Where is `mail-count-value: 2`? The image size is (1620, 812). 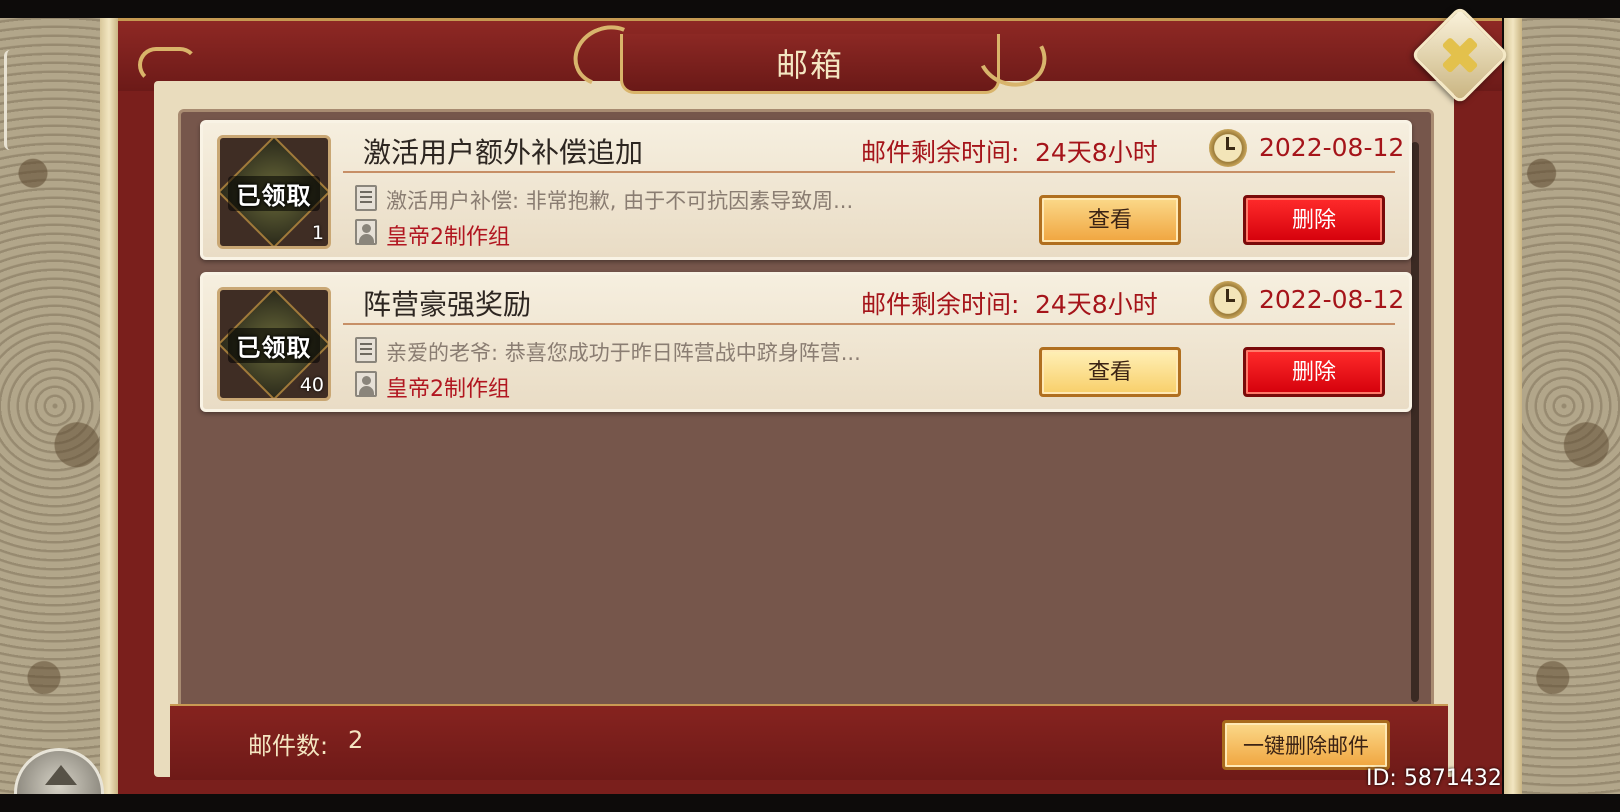 mail-count-value: 2 is located at coordinates (356, 740).